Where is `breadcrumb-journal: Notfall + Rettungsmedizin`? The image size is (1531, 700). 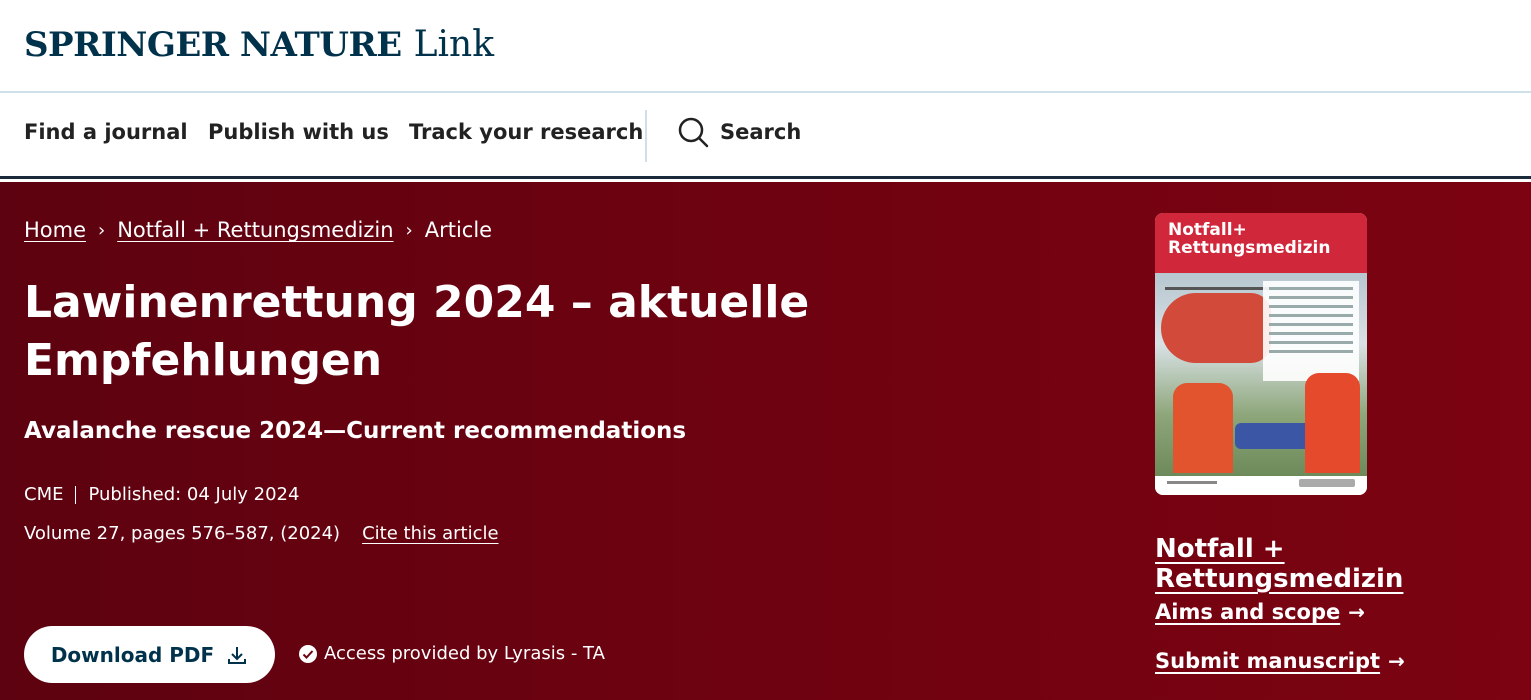 breadcrumb-journal: Notfall + Rettungsmedizin is located at coordinates (255, 230).